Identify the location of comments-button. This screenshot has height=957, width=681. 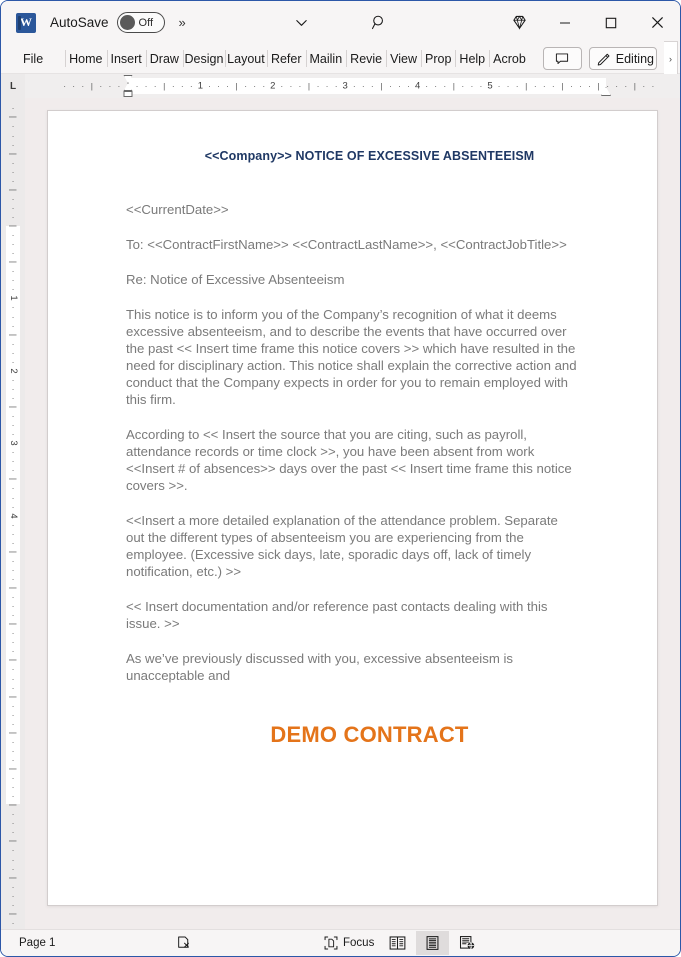
(562, 58).